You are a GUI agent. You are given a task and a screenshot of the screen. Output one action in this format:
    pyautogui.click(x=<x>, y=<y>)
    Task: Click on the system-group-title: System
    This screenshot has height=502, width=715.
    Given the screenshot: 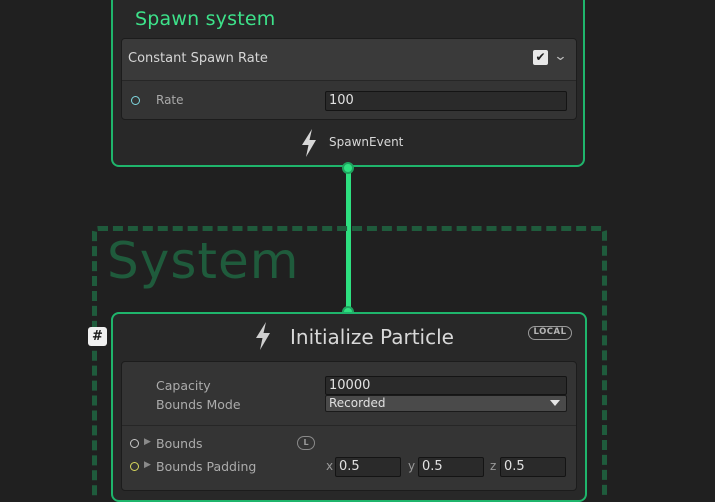 What is the action you would take?
    pyautogui.click(x=203, y=261)
    